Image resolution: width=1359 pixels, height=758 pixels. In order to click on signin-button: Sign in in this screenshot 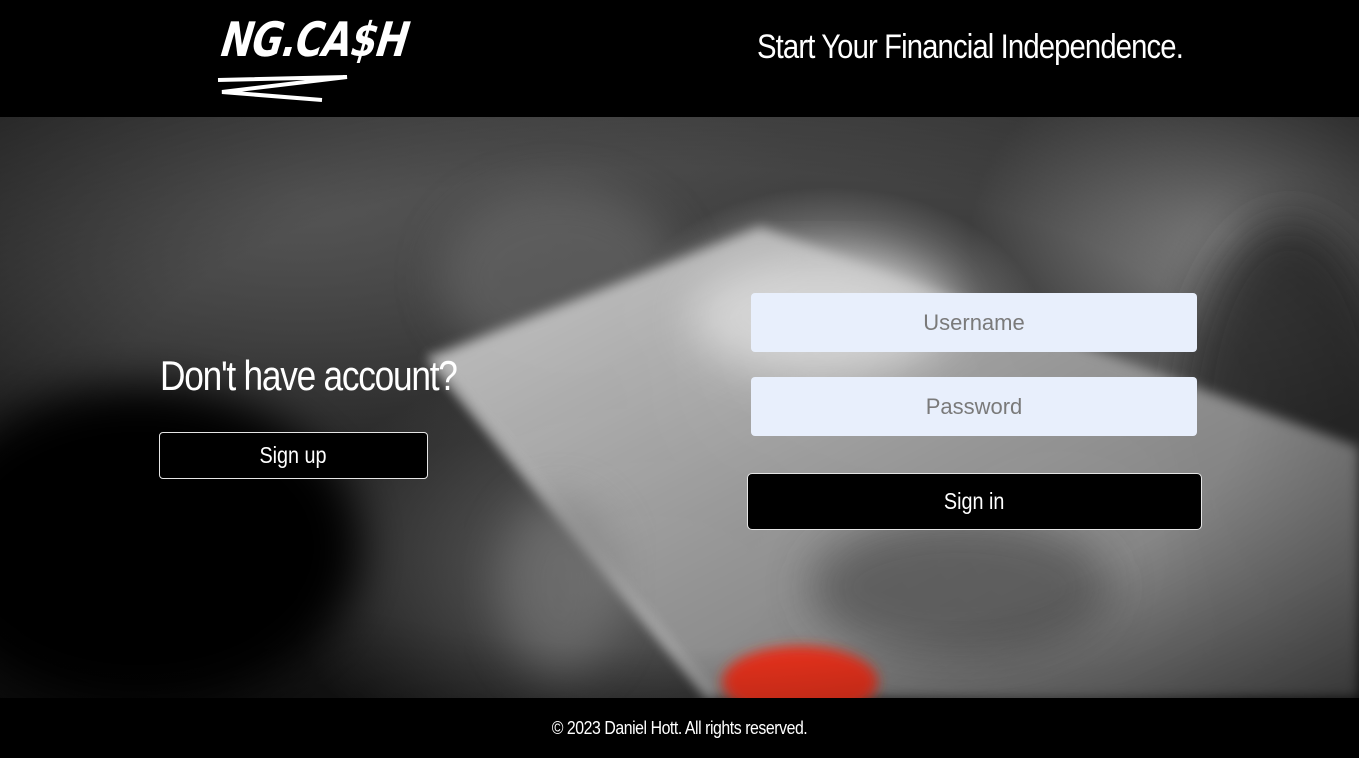, I will do `click(974, 501)`.